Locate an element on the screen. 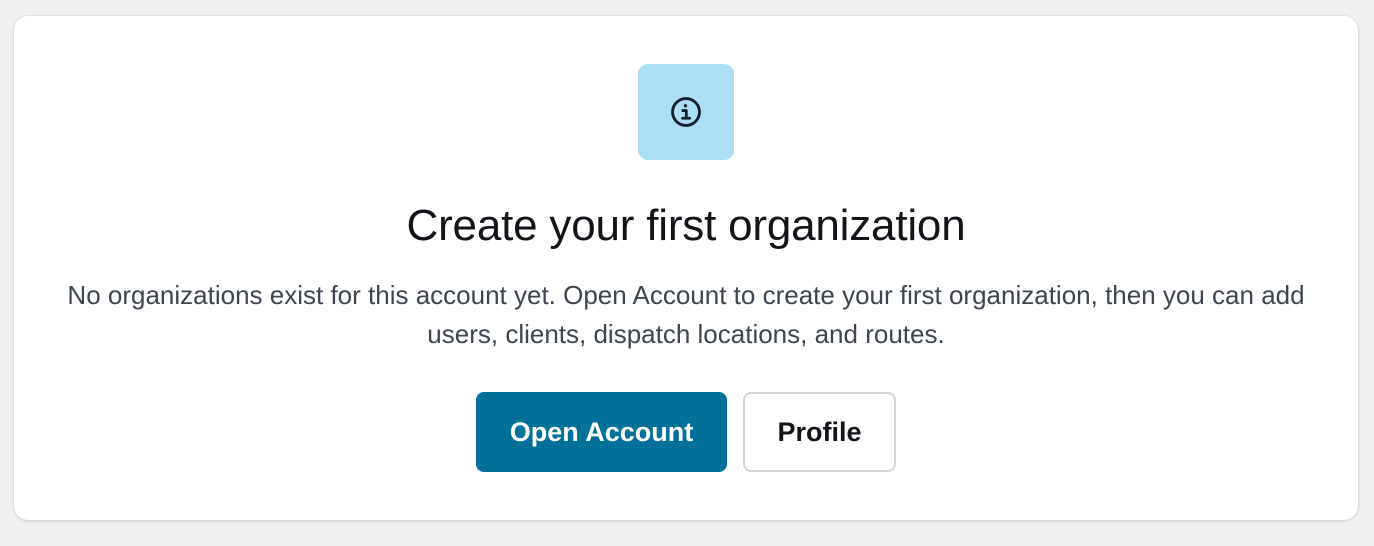 The image size is (1374, 546). open-account-button: Open Account is located at coordinates (601, 432).